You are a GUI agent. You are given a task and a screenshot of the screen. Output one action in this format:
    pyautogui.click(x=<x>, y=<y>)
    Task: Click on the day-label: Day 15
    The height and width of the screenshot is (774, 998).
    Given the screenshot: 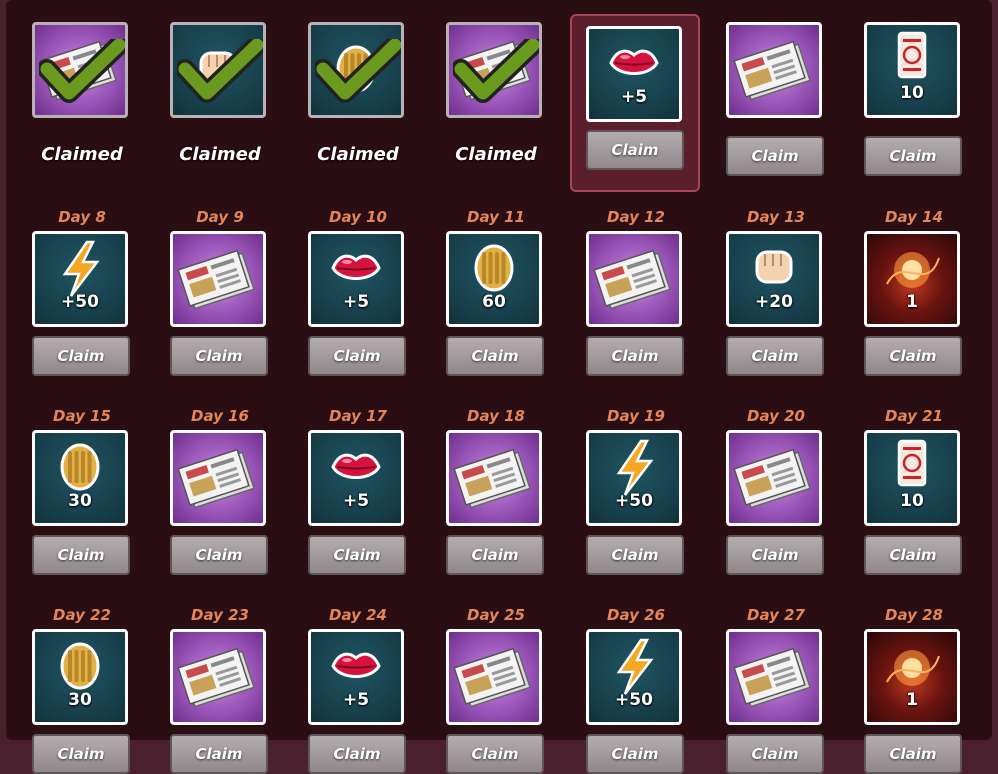 What is the action you would take?
    pyautogui.click(x=82, y=416)
    